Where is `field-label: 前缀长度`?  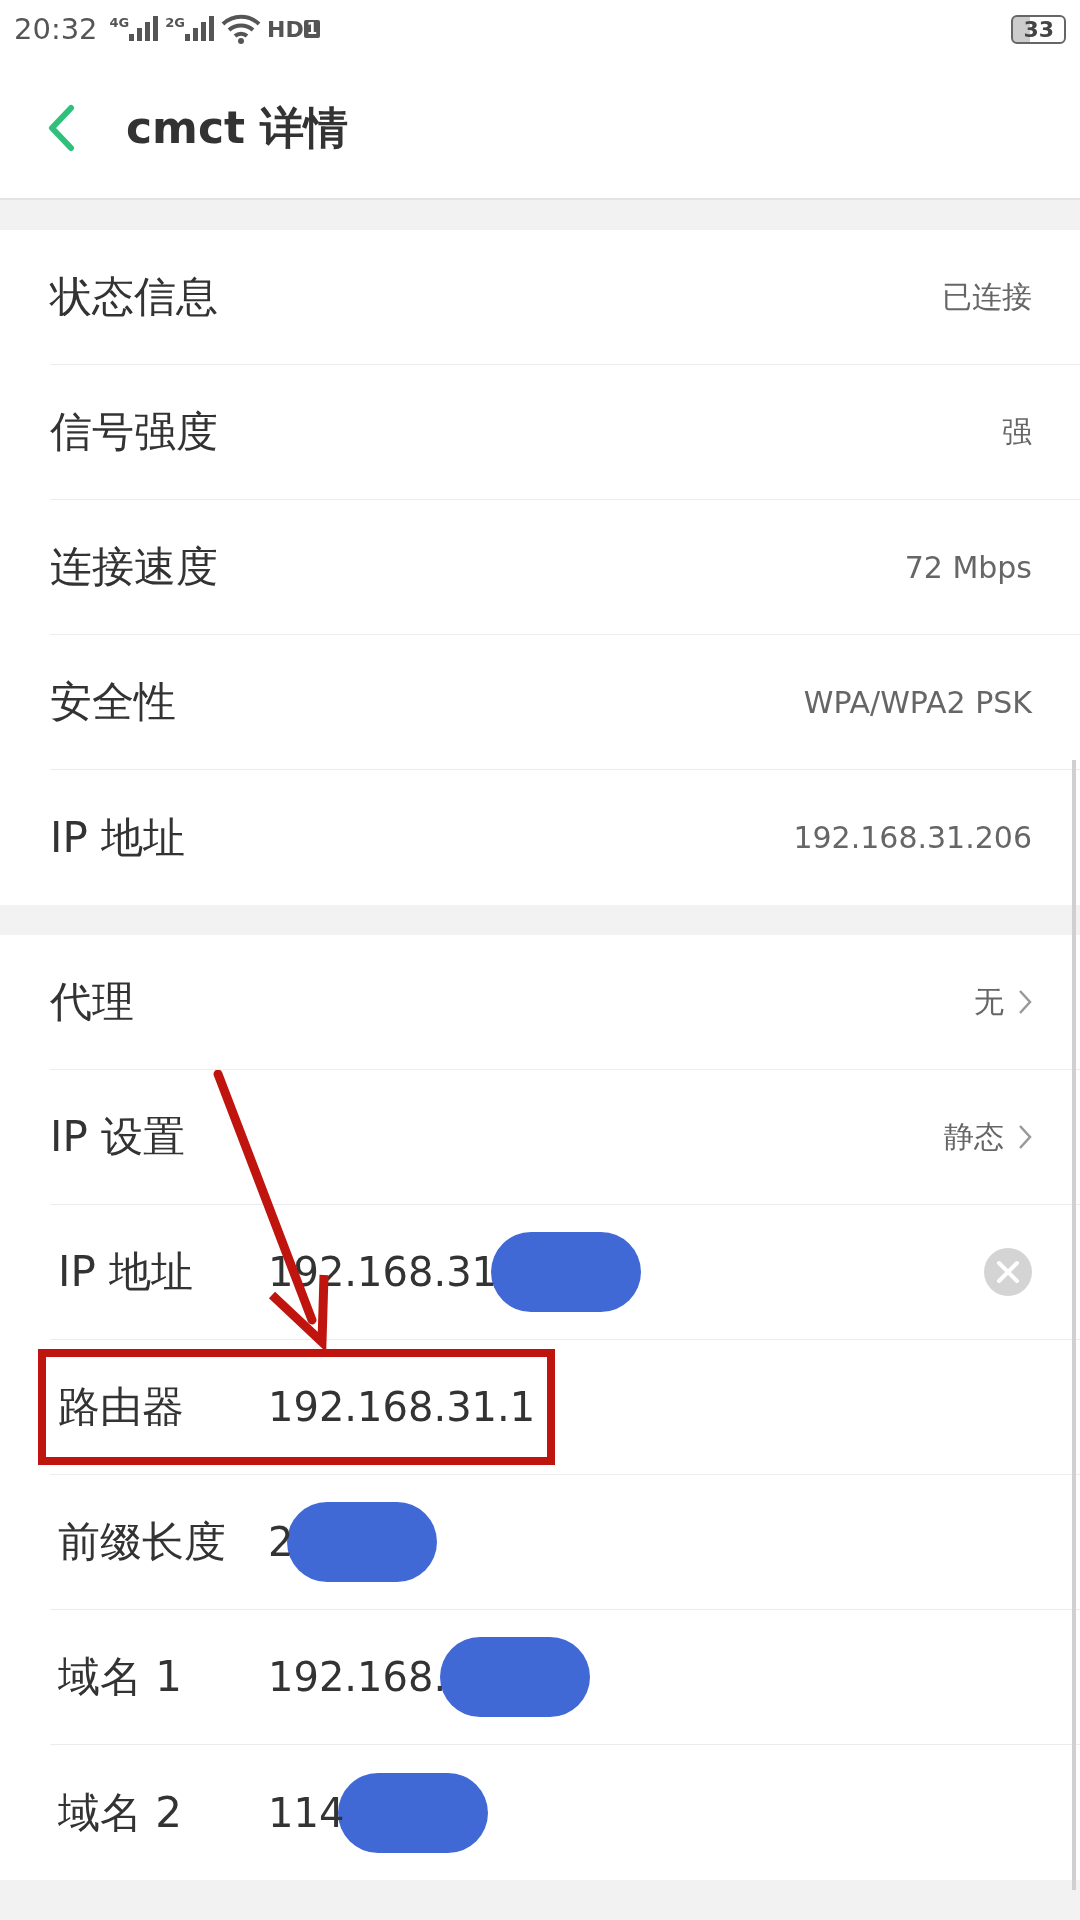
field-label: 前缀长度 is located at coordinates (142, 1542).